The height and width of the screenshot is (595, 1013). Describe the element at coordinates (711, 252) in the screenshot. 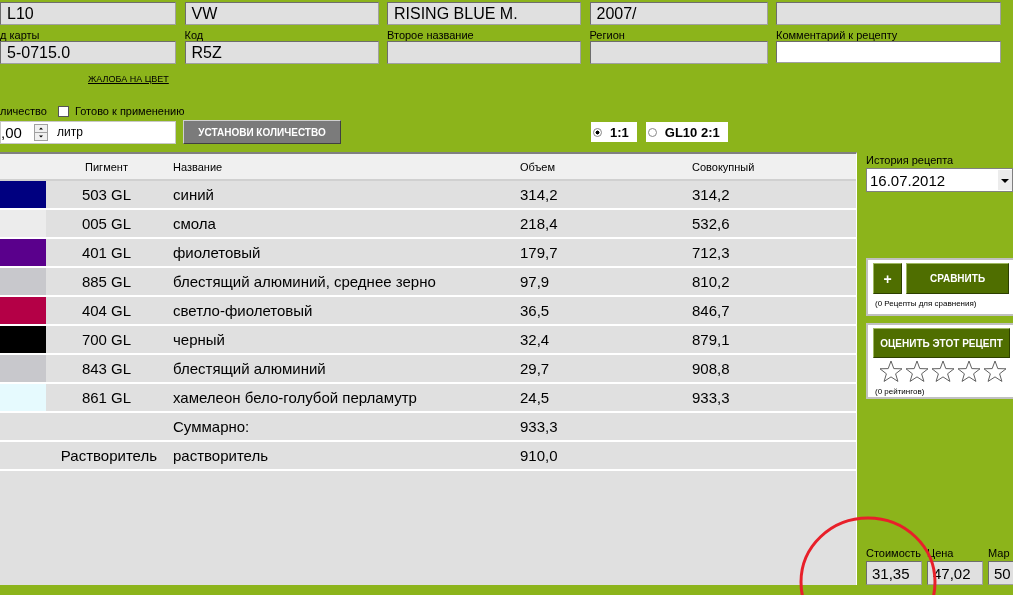

I see `table-cell-text: 712,3` at that location.